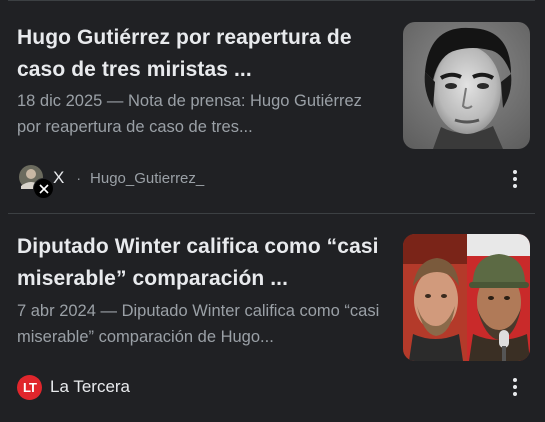  I want to click on x-logo-icon, so click(43, 188).